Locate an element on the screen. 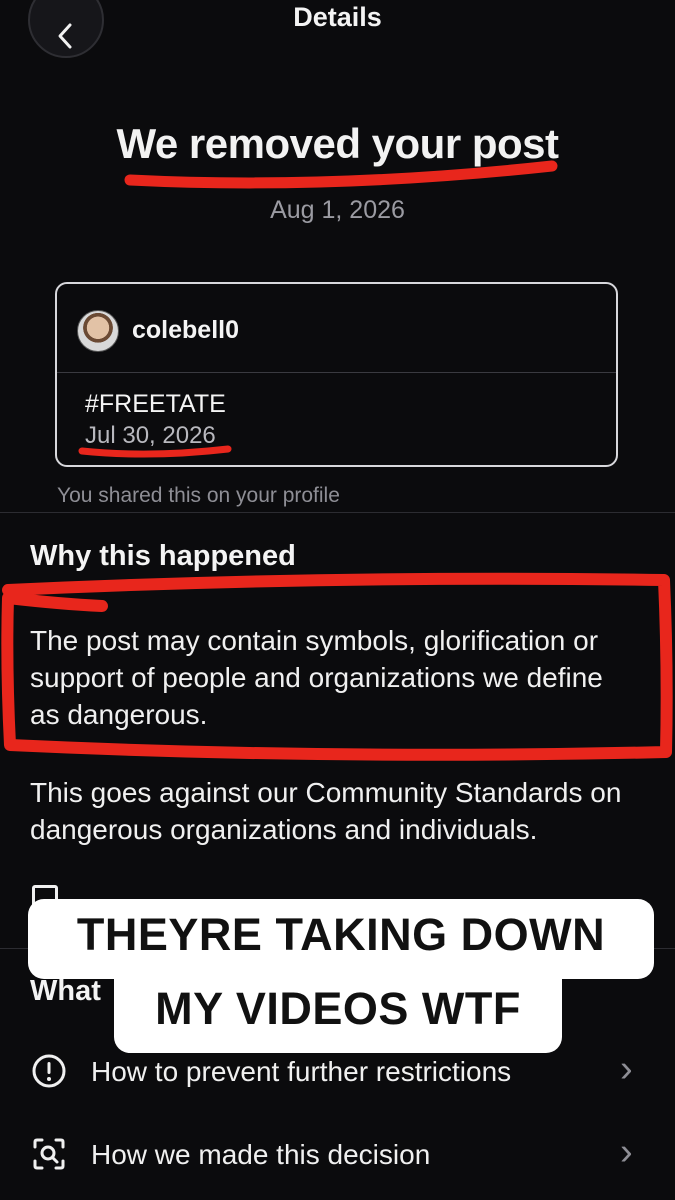 This screenshot has height=1200, width=675. action-decision-info: How we made this decision › is located at coordinates (337, 1155).